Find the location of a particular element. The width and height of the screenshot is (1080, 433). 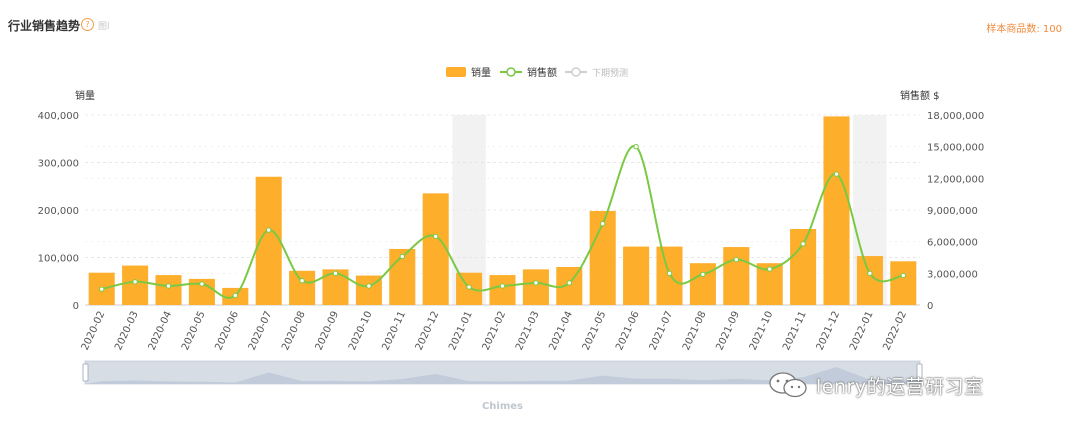

y-left-tick-label: 300,000 is located at coordinates (58, 164).